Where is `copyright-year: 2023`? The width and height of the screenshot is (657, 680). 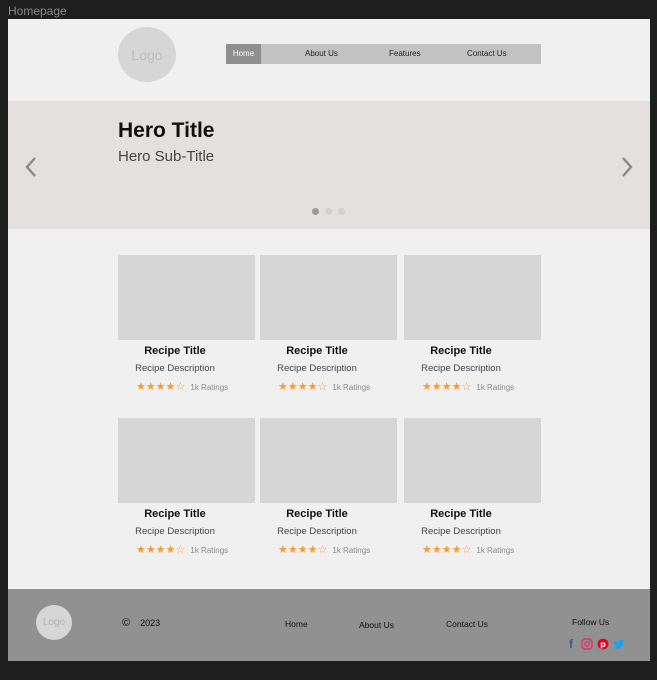 copyright-year: 2023 is located at coordinates (150, 623).